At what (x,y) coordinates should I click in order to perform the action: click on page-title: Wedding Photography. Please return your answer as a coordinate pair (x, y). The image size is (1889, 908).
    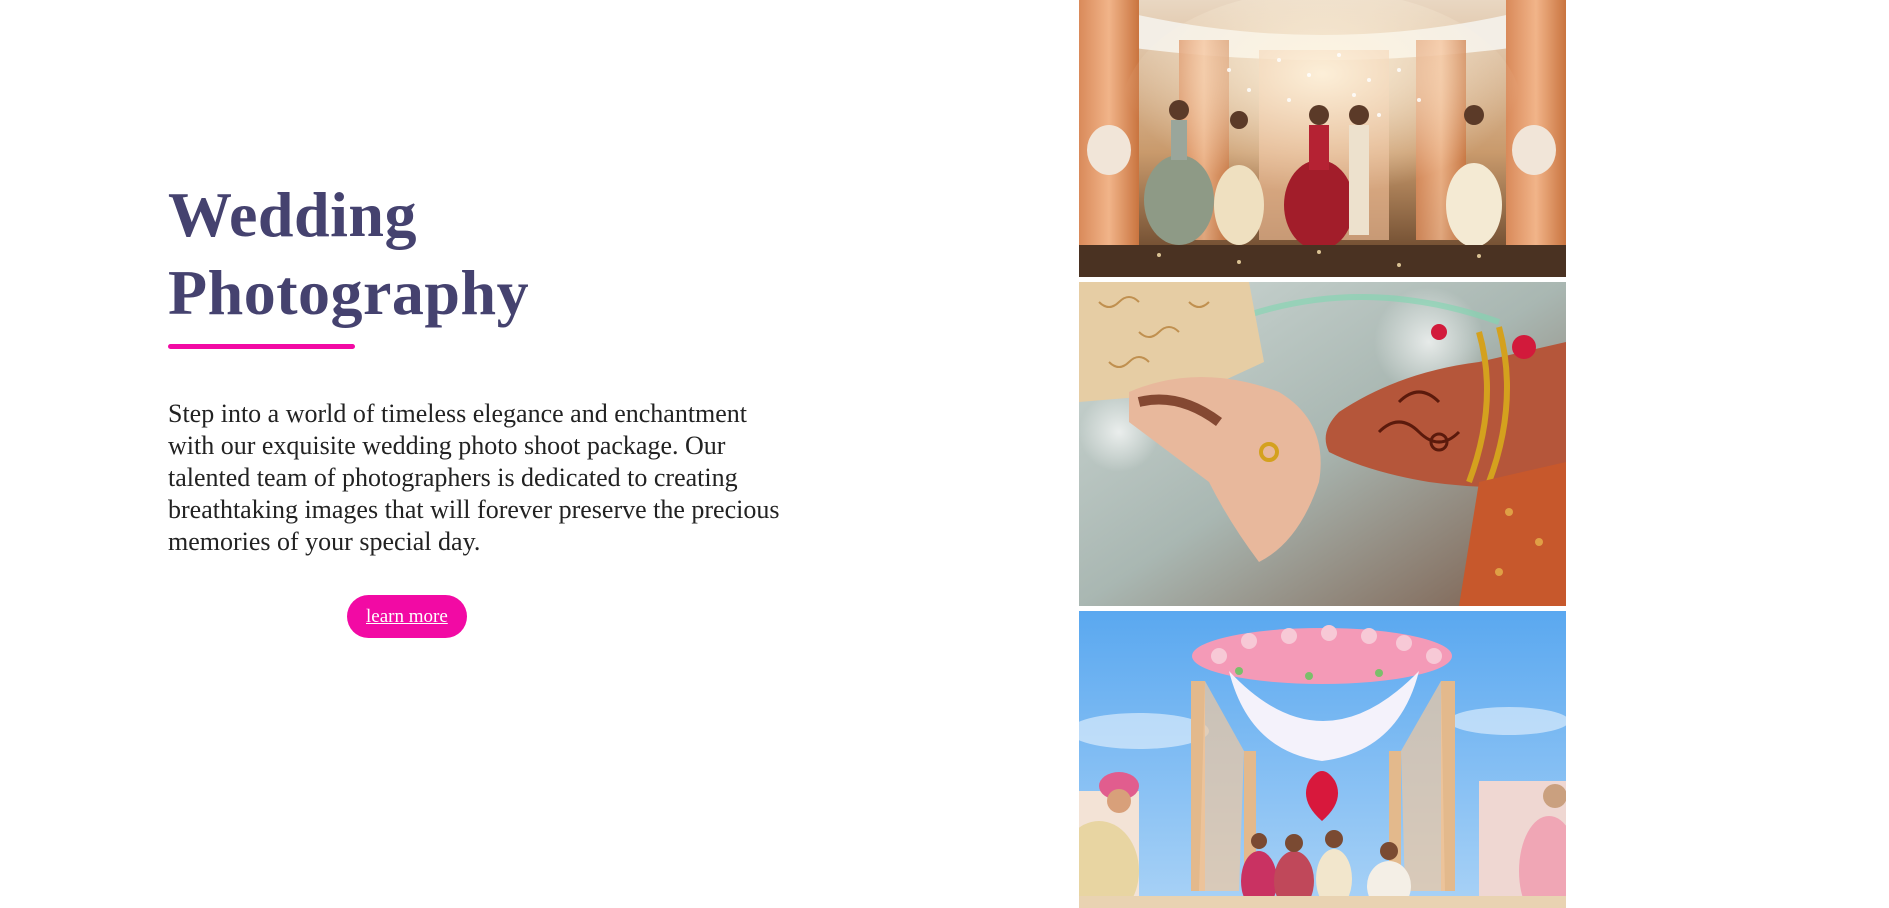
    Looking at the image, I should click on (478, 254).